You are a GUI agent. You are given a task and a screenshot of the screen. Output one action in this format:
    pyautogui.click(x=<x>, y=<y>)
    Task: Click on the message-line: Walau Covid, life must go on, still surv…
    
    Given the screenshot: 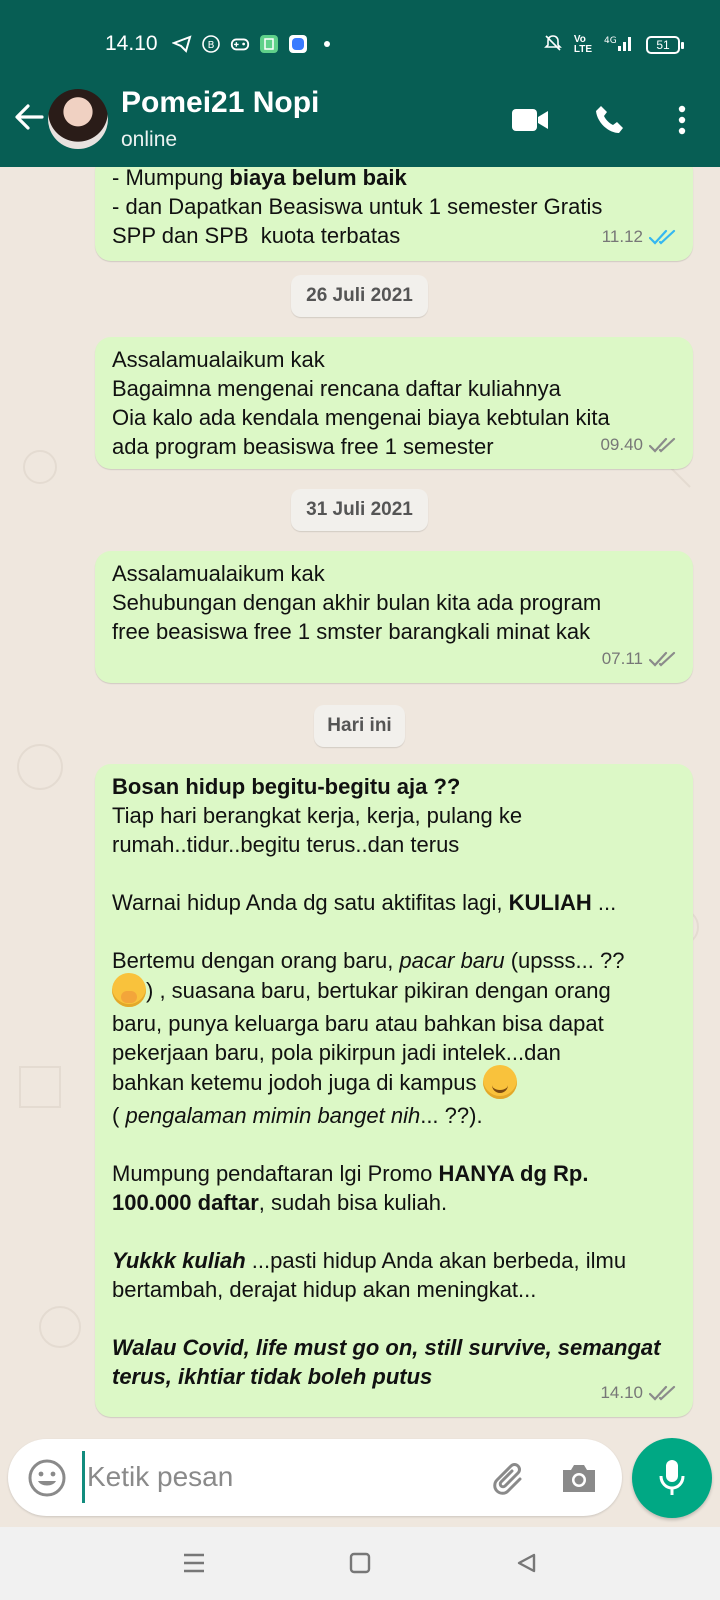 What is the action you would take?
    pyautogui.click(x=393, y=1347)
    